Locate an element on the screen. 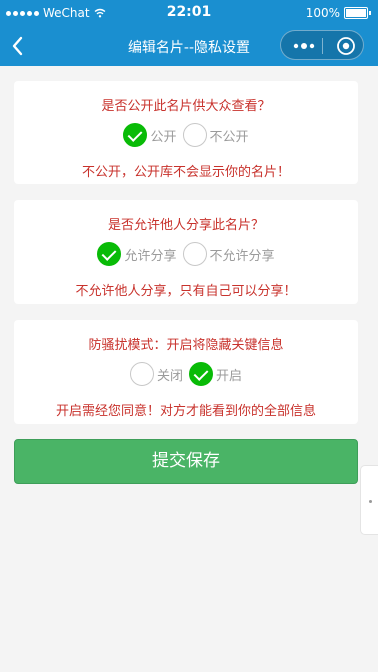  sharing-options: 允许分享 不允许分享 is located at coordinates (186, 254).